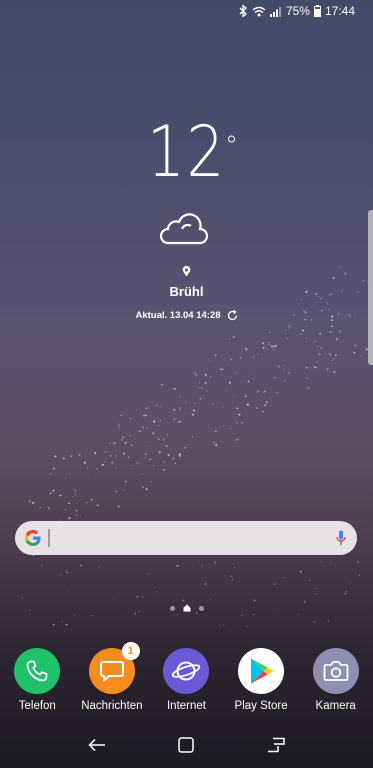 This screenshot has width=373, height=768. I want to click on play-store-icon, so click(262, 671).